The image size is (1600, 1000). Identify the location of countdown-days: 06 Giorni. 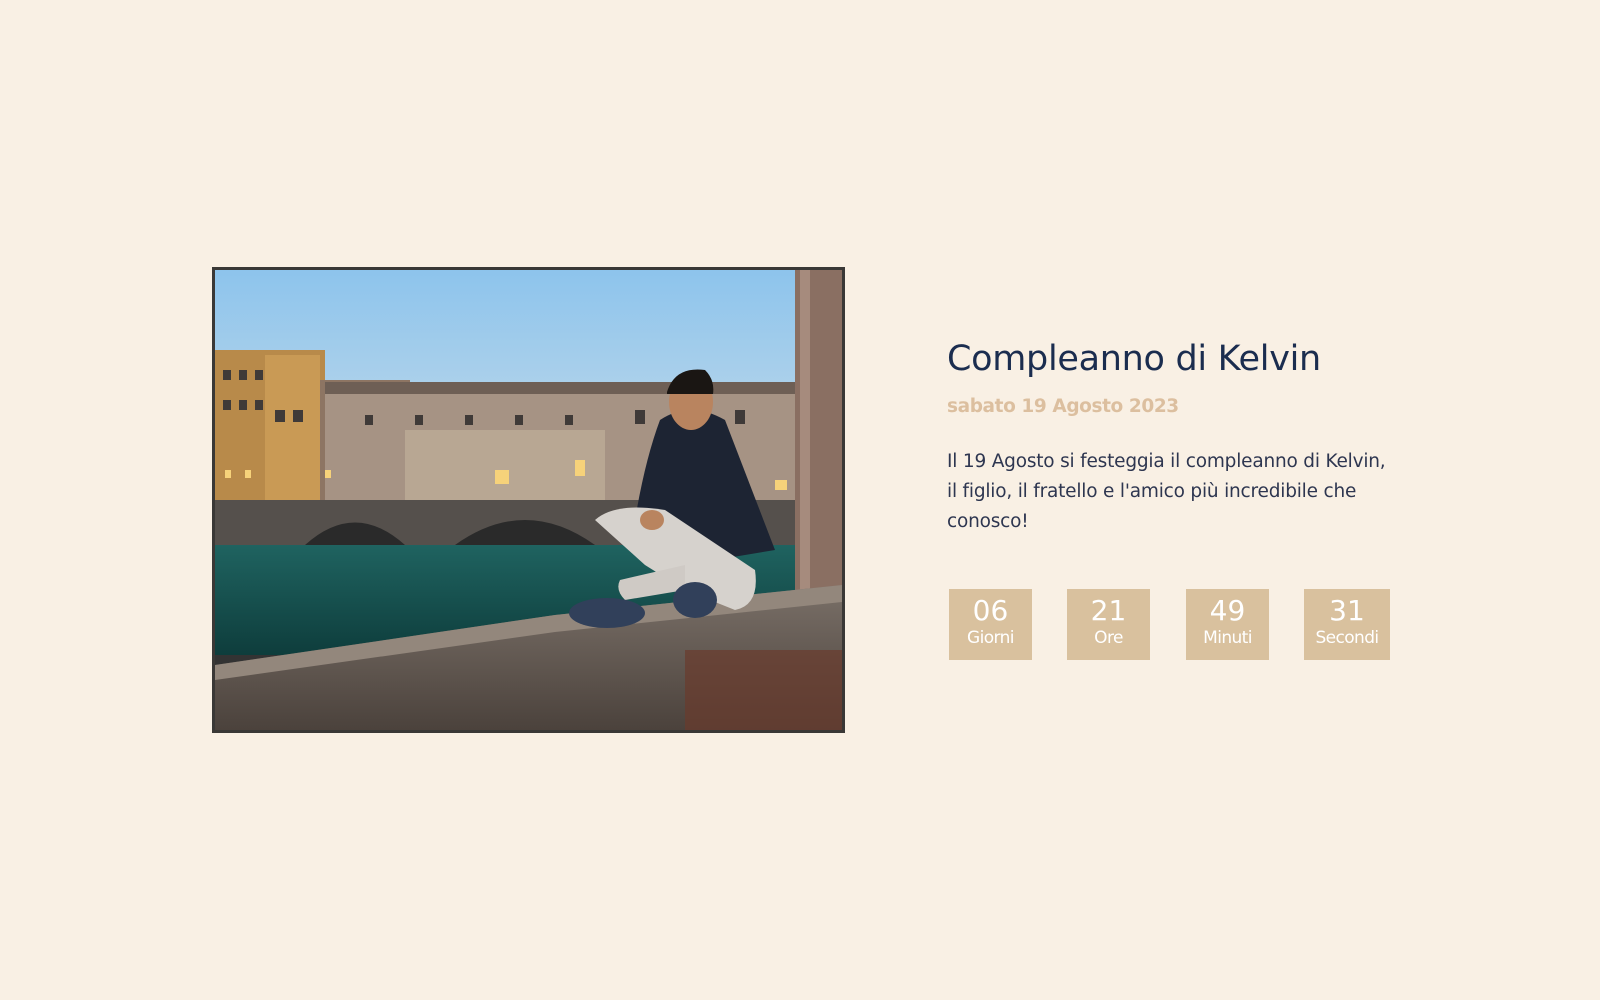
(990, 624).